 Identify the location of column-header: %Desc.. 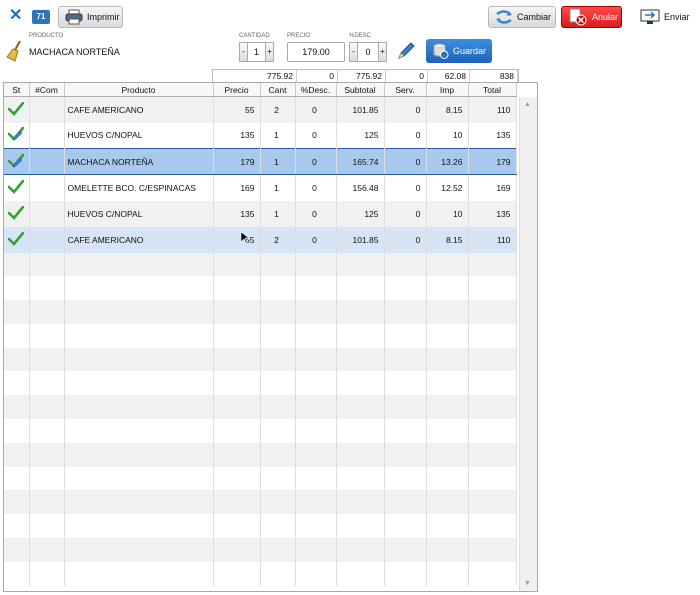
(316, 90).